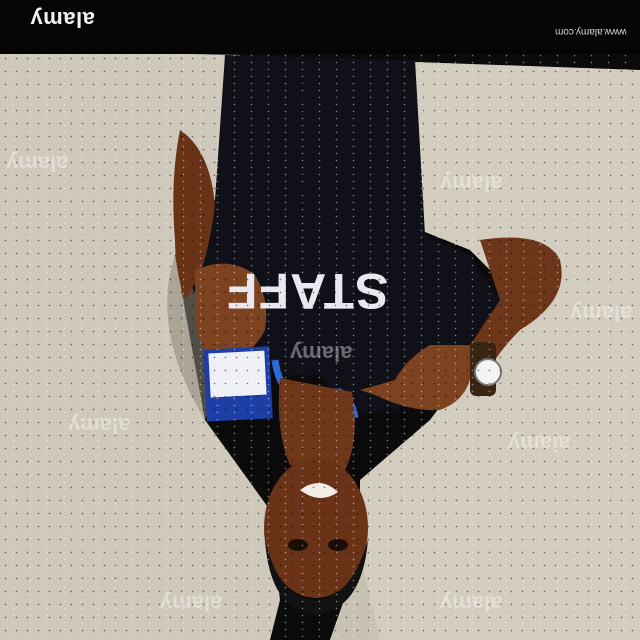 This screenshot has width=640, height=640. What do you see at coordinates (307, 291) in the screenshot?
I see `shirt-text: STAFF` at bounding box center [307, 291].